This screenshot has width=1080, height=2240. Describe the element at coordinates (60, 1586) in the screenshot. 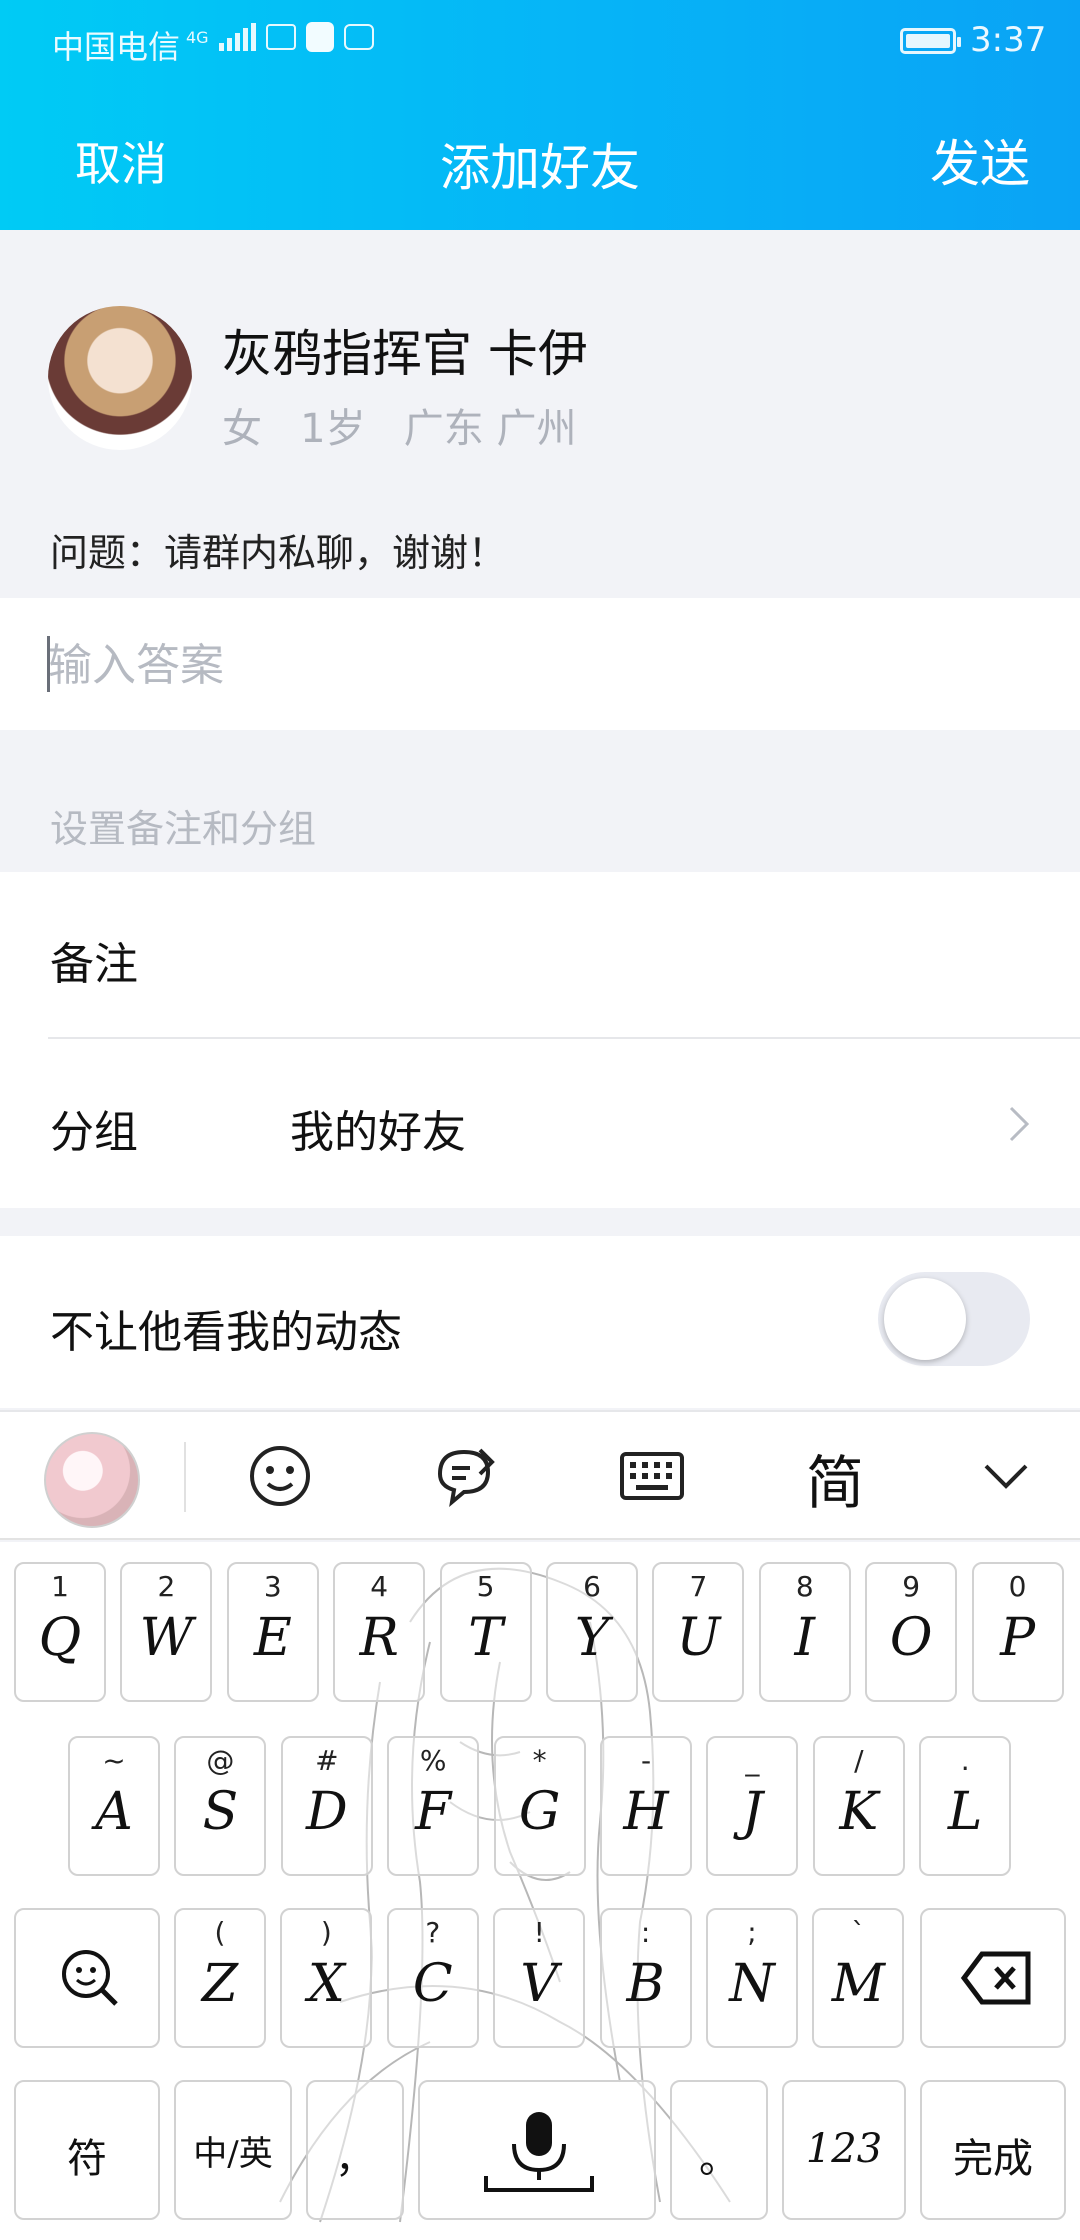

I see `key-secondary-label: 1` at that location.